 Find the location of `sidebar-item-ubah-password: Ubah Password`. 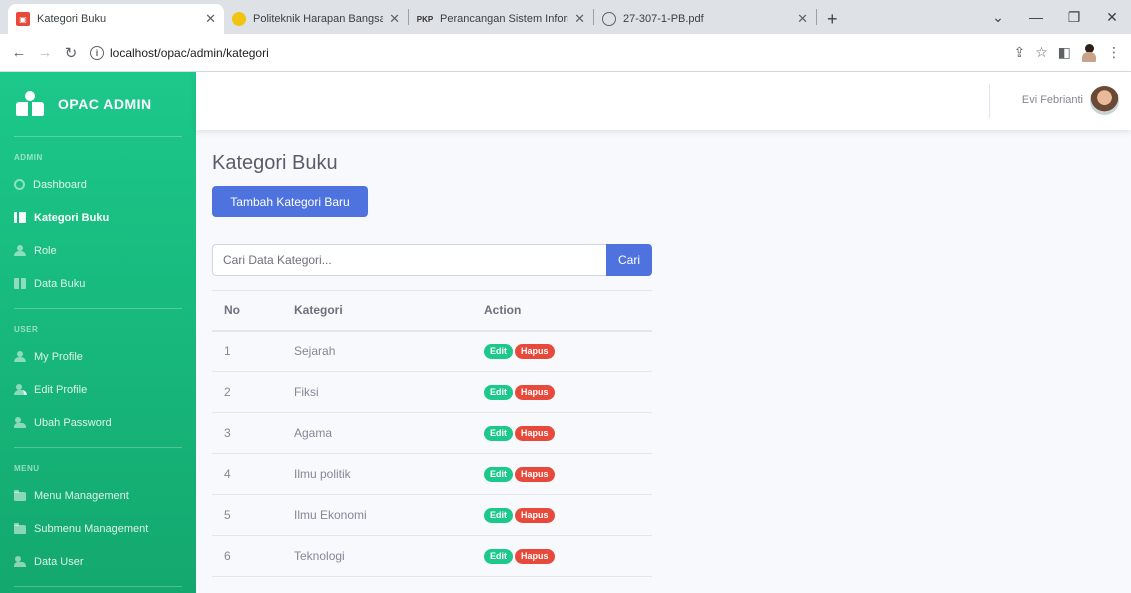

sidebar-item-ubah-password: Ubah Password is located at coordinates (98, 422).